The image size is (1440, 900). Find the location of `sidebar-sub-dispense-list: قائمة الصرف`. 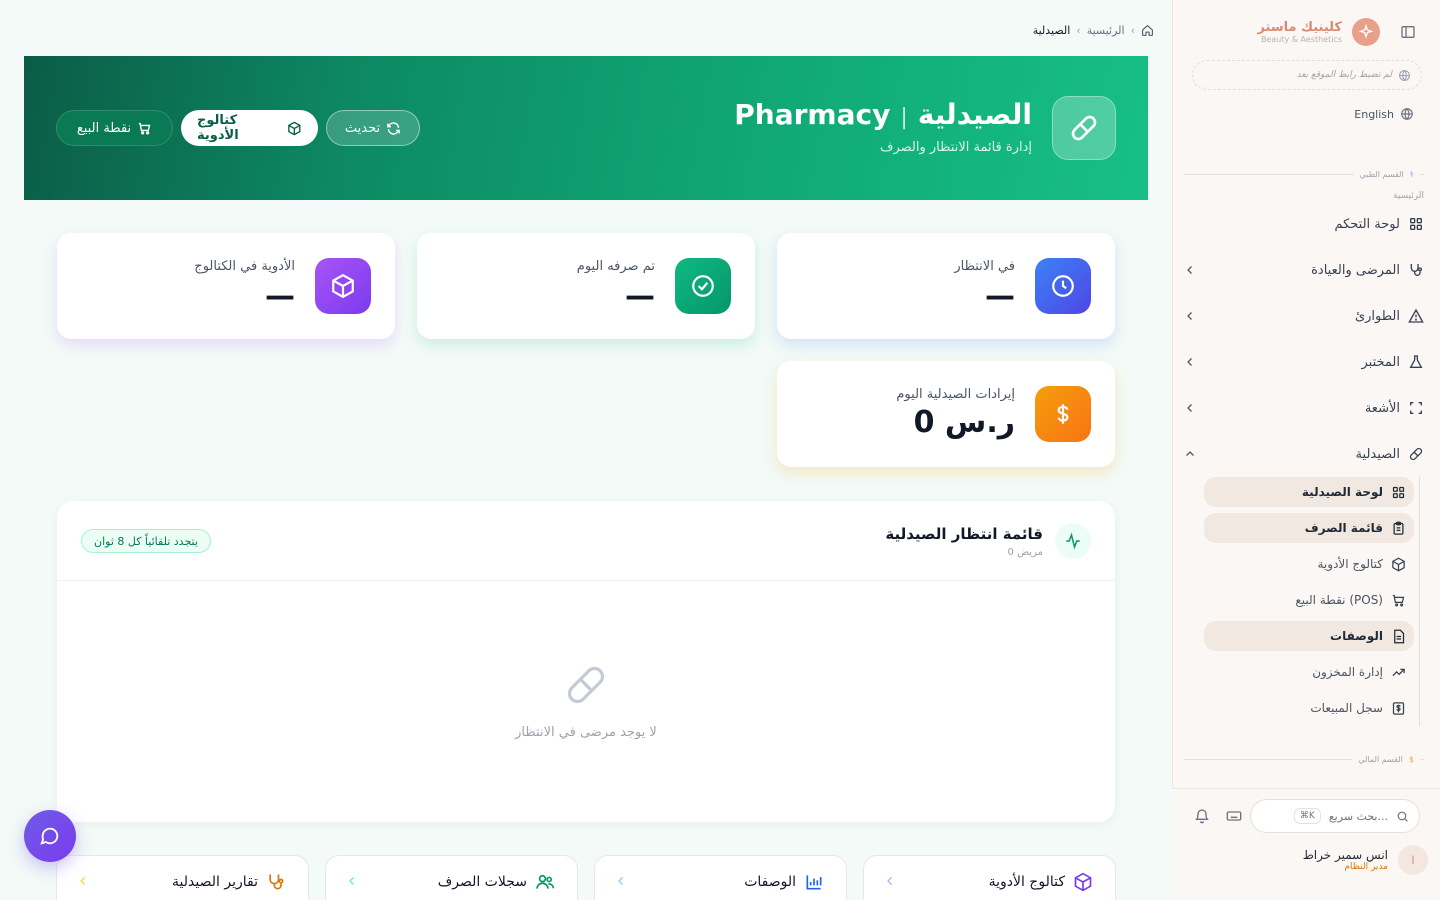

sidebar-sub-dispense-list: قائمة الصرف is located at coordinates (1309, 528).